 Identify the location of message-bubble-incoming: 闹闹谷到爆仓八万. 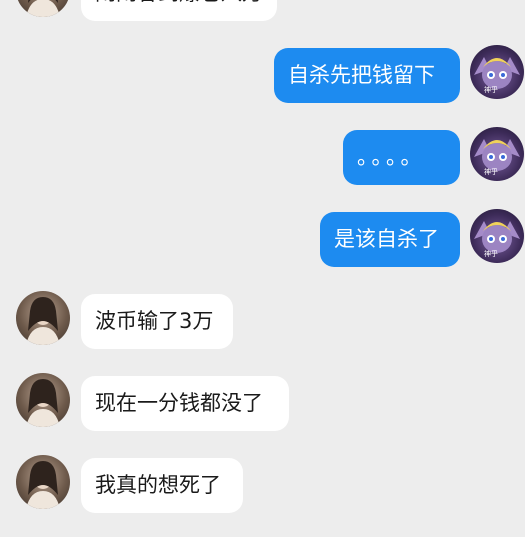
(179, 10).